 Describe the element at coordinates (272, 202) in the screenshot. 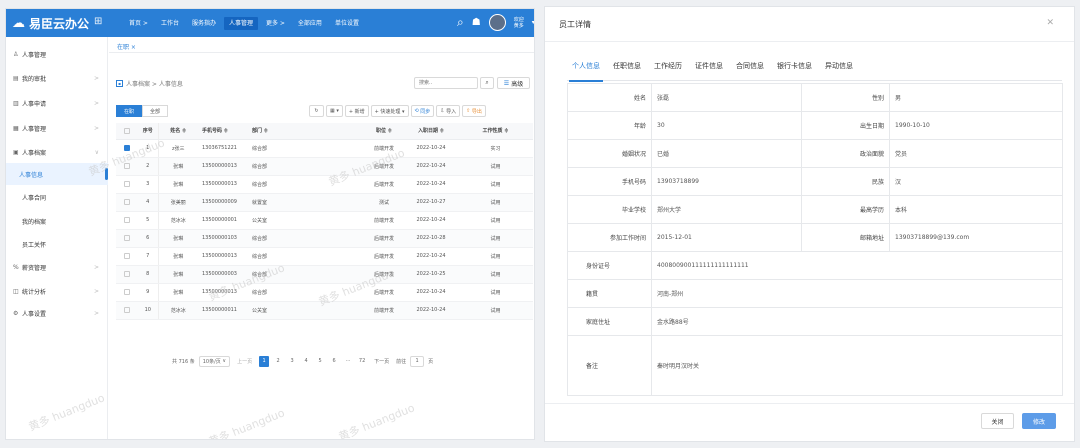

I see `table-cell: 就置室` at that location.